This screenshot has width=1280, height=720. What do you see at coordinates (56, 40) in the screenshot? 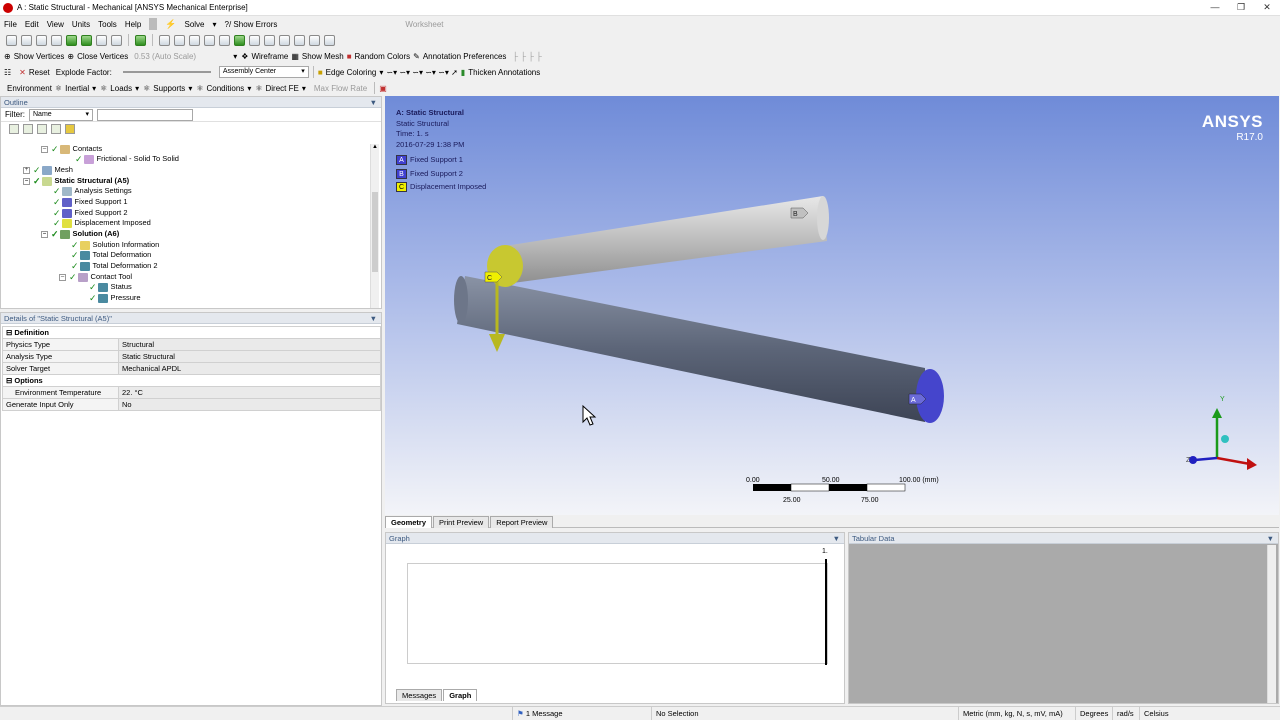
I see `select-face-icon` at bounding box center [56, 40].